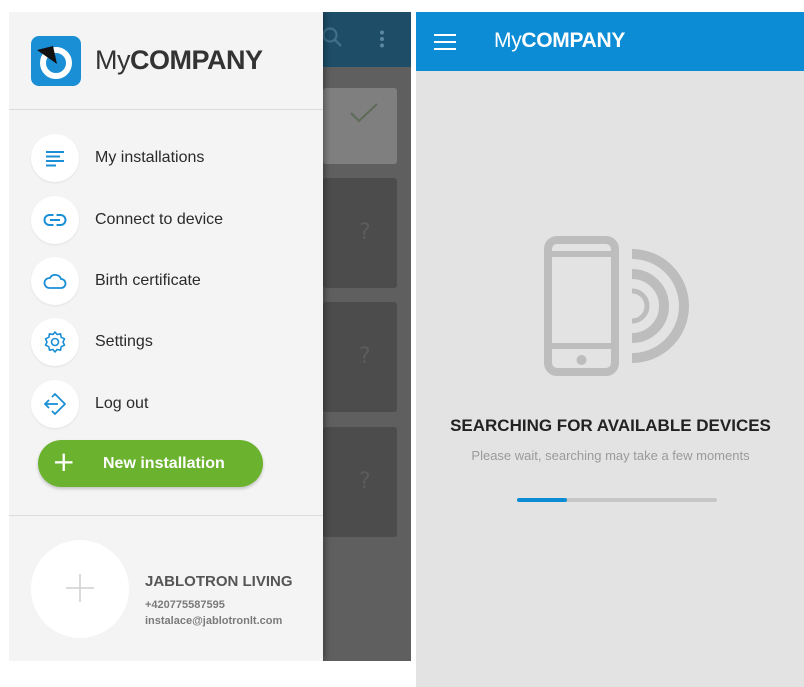 This screenshot has width=804, height=687. What do you see at coordinates (219, 581) in the screenshot?
I see `profile-name: JABLOTRON LIVING` at bounding box center [219, 581].